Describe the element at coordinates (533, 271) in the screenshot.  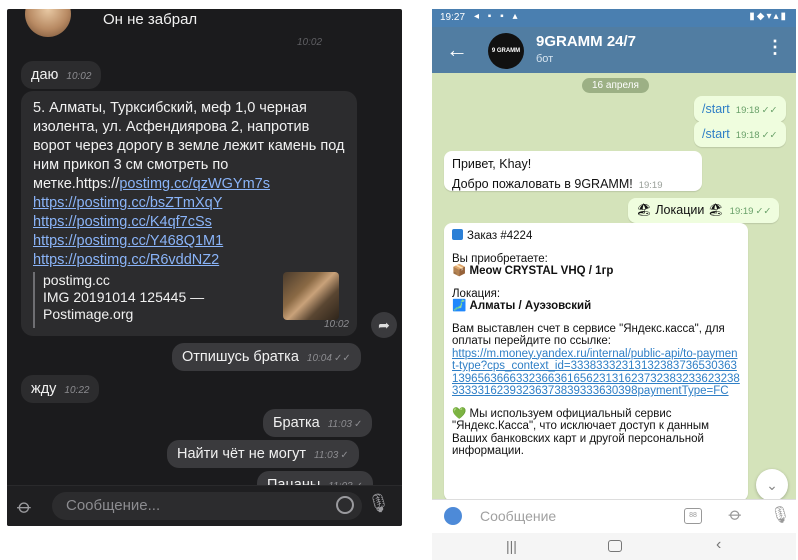
I see `product-name: 📦 Meow CRYSTAL VHQ / 1гр` at that location.